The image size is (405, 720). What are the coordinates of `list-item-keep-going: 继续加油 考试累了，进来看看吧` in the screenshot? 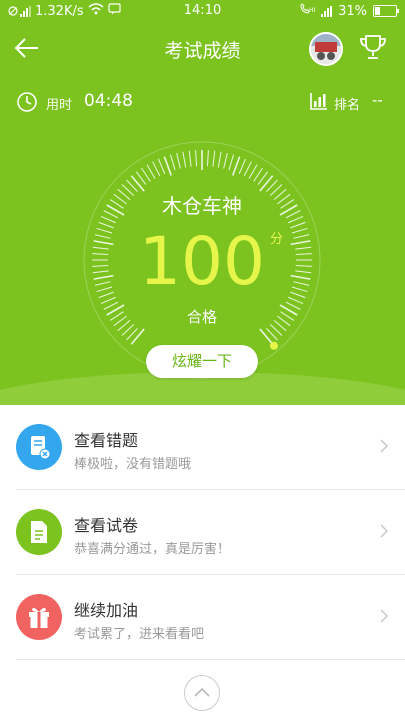 It's located at (210, 617).